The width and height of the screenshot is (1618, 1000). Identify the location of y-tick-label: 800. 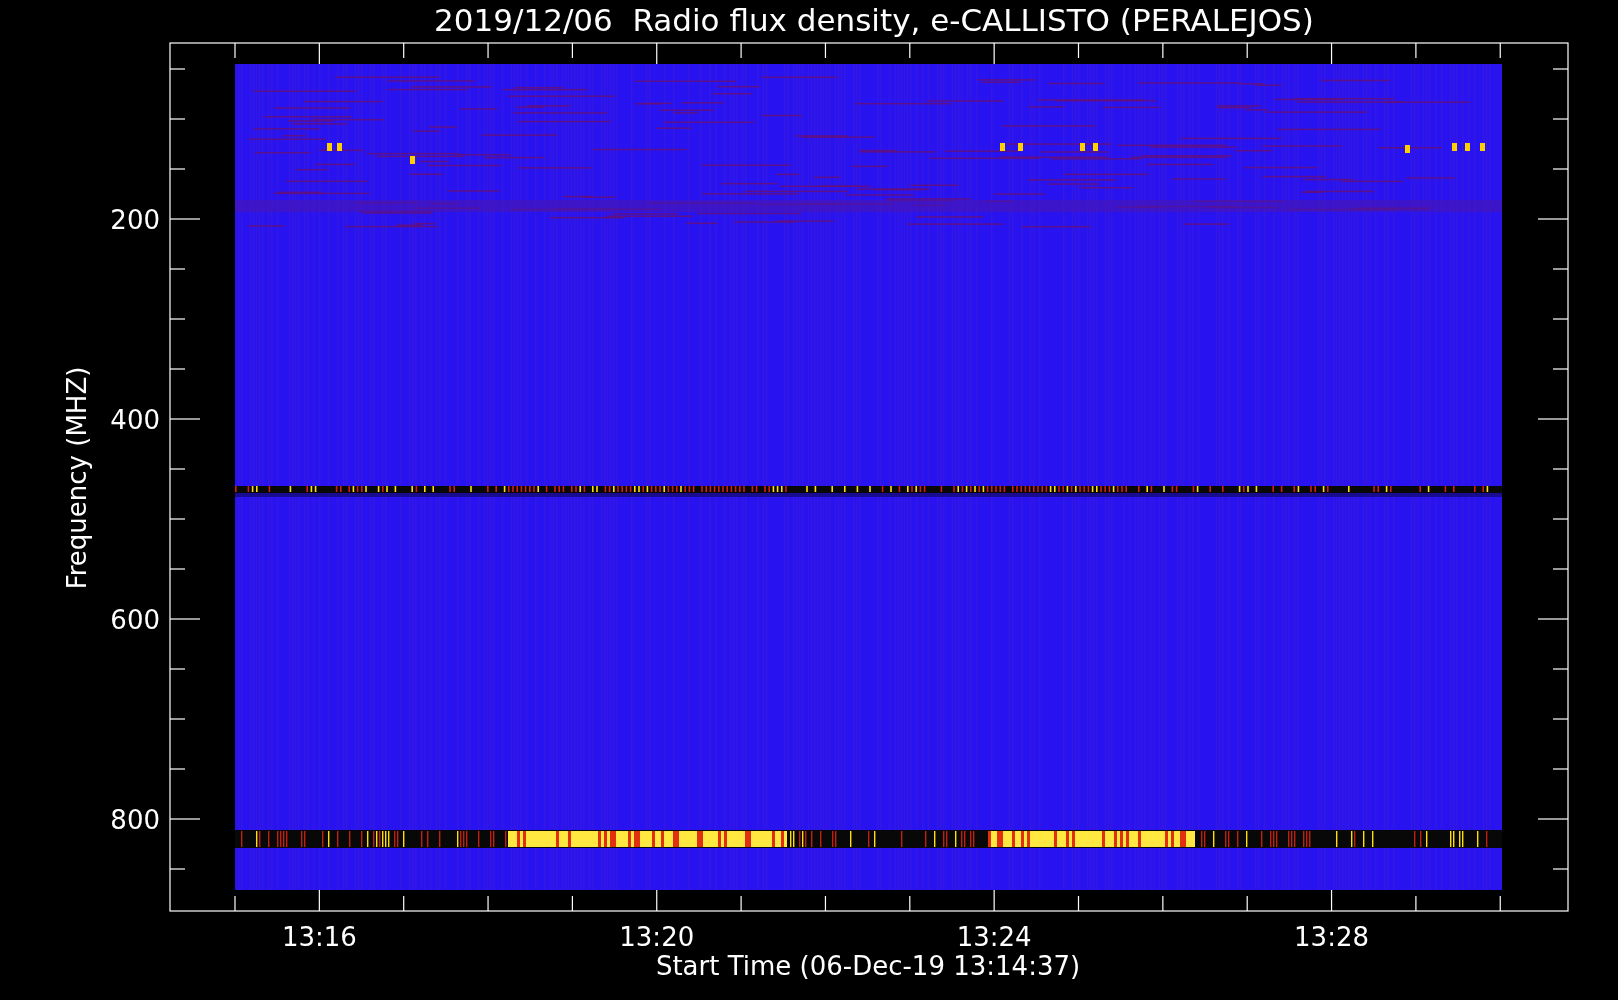
(135, 820).